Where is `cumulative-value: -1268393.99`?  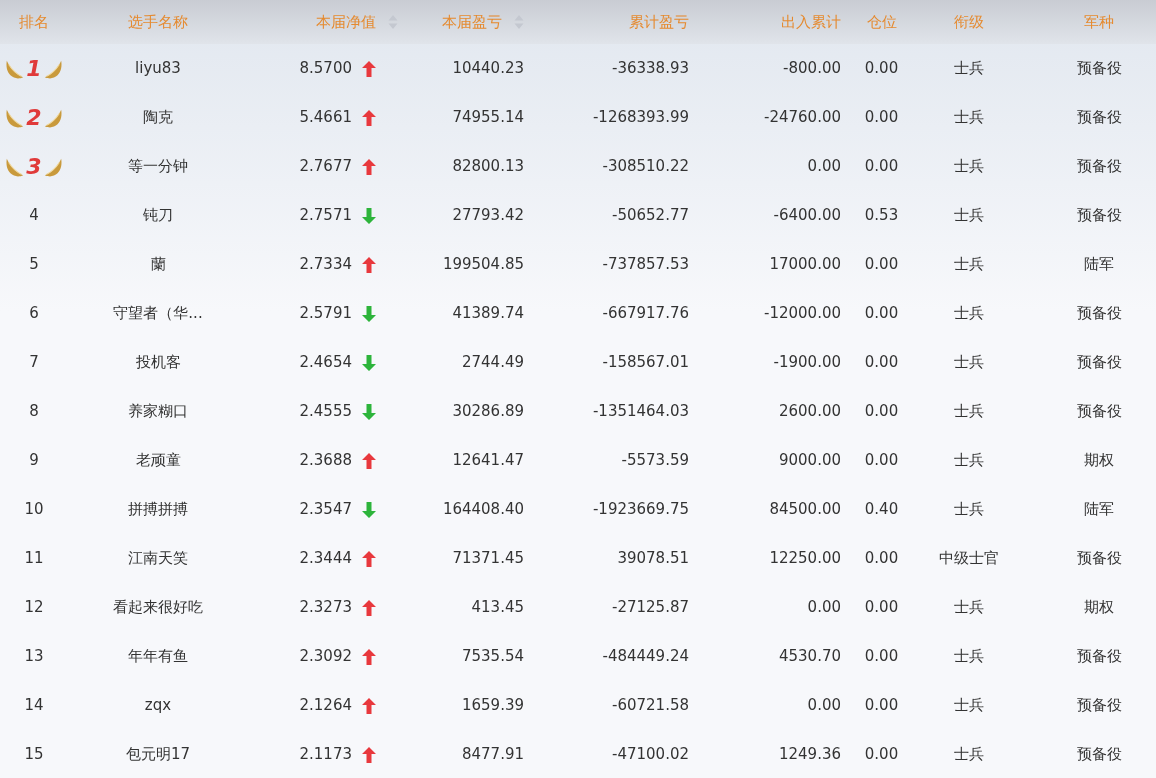
cumulative-value: -1268393.99 is located at coordinates (640, 118).